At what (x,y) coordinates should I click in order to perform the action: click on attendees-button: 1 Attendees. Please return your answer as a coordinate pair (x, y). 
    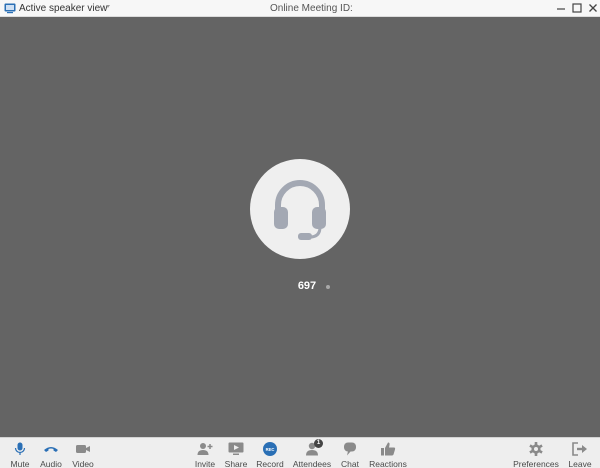
    Looking at the image, I should click on (312, 453).